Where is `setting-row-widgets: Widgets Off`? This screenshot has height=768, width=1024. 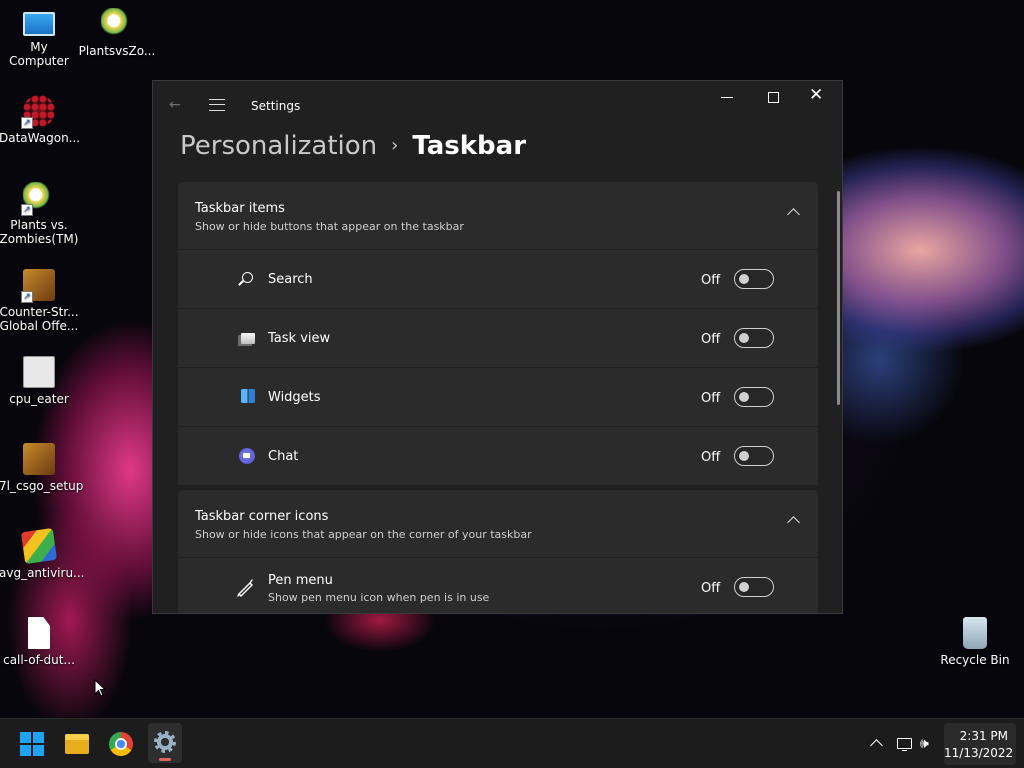 setting-row-widgets: Widgets Off is located at coordinates (498, 397).